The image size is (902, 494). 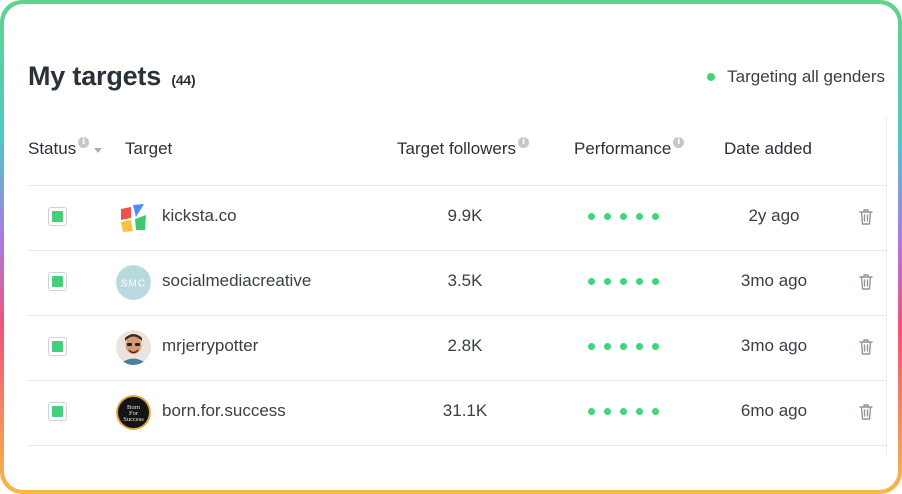 I want to click on column-date-label: Date added, so click(x=768, y=148).